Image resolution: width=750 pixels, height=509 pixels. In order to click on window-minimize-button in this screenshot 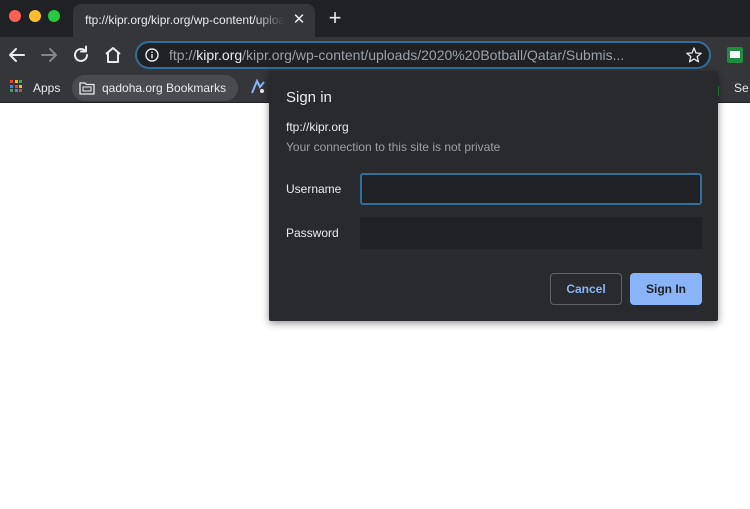, I will do `click(35, 16)`.